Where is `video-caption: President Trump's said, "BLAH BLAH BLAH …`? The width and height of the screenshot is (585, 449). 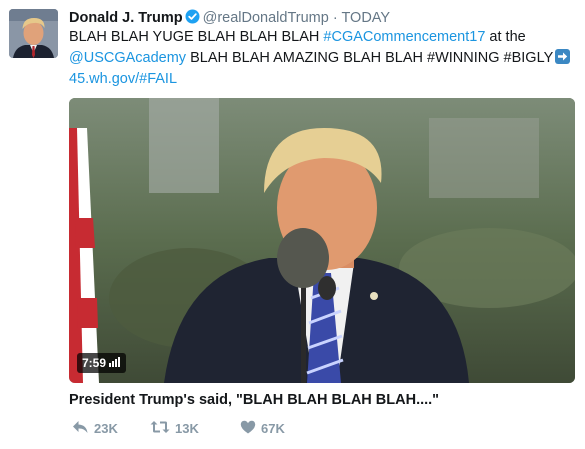
video-caption: President Trump's said, "BLAH BLAH BLAH … is located at coordinates (254, 400).